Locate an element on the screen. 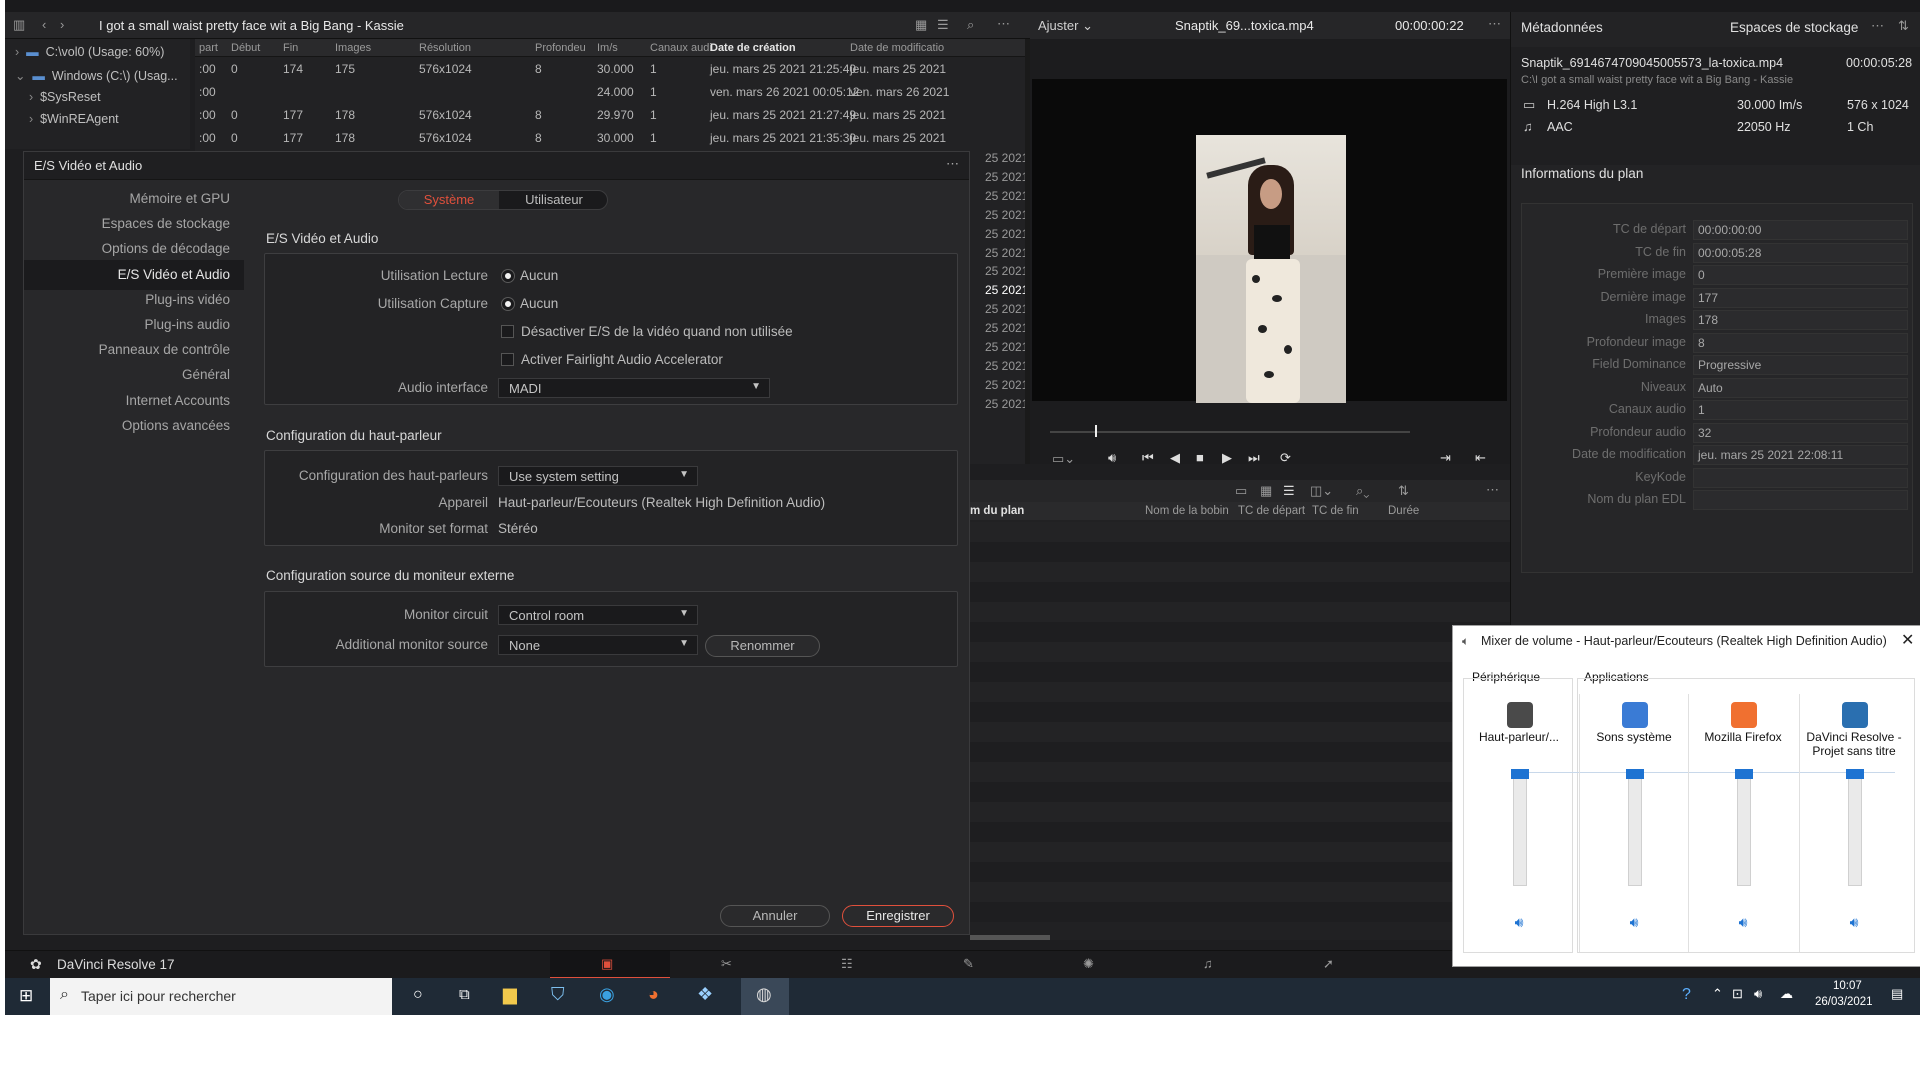 The height and width of the screenshot is (1080, 1920). store-icon: ⛉ is located at coordinates (558, 994).